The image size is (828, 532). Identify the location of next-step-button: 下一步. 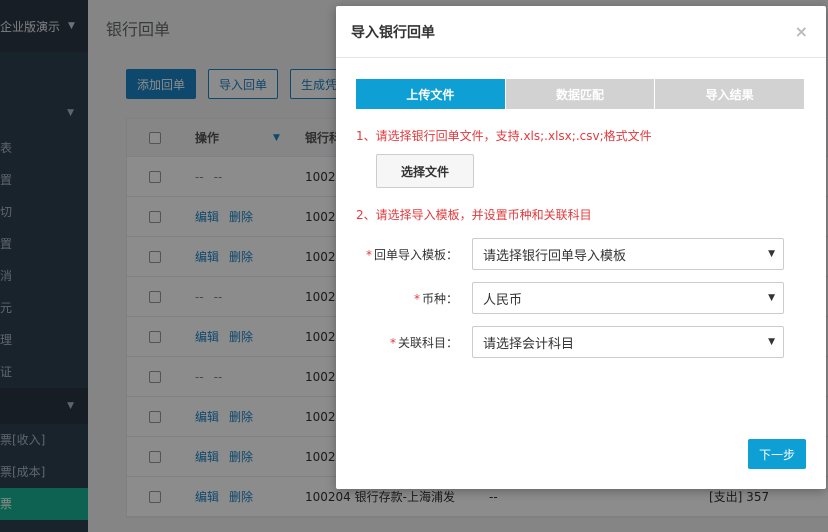
(777, 454).